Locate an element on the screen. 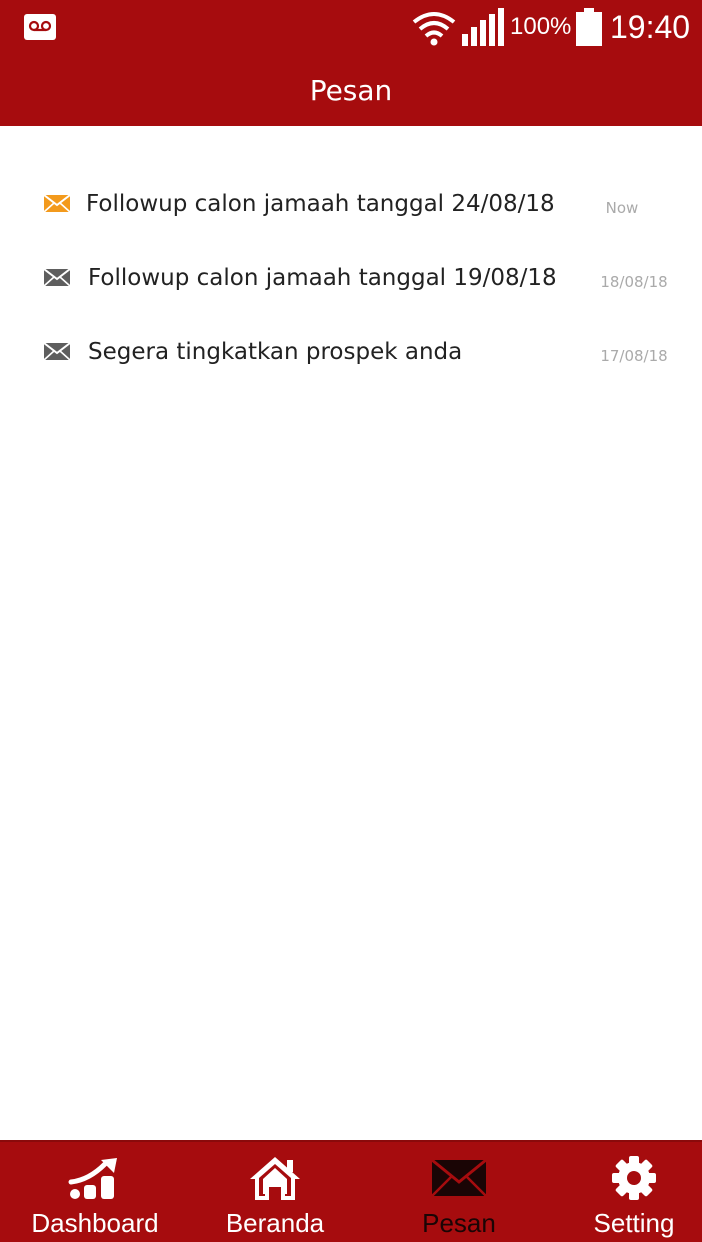 This screenshot has width=702, height=1242. nav-label: Dashboard is located at coordinates (95, 1223).